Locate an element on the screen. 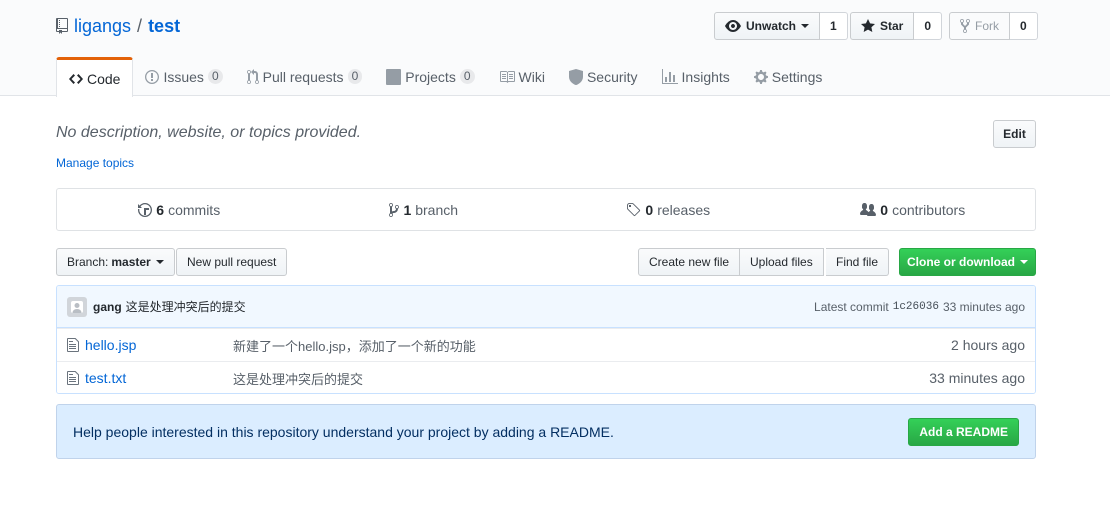 The image size is (1110, 512). commit-message: 这是处理冲突后的提交 is located at coordinates (186, 306).